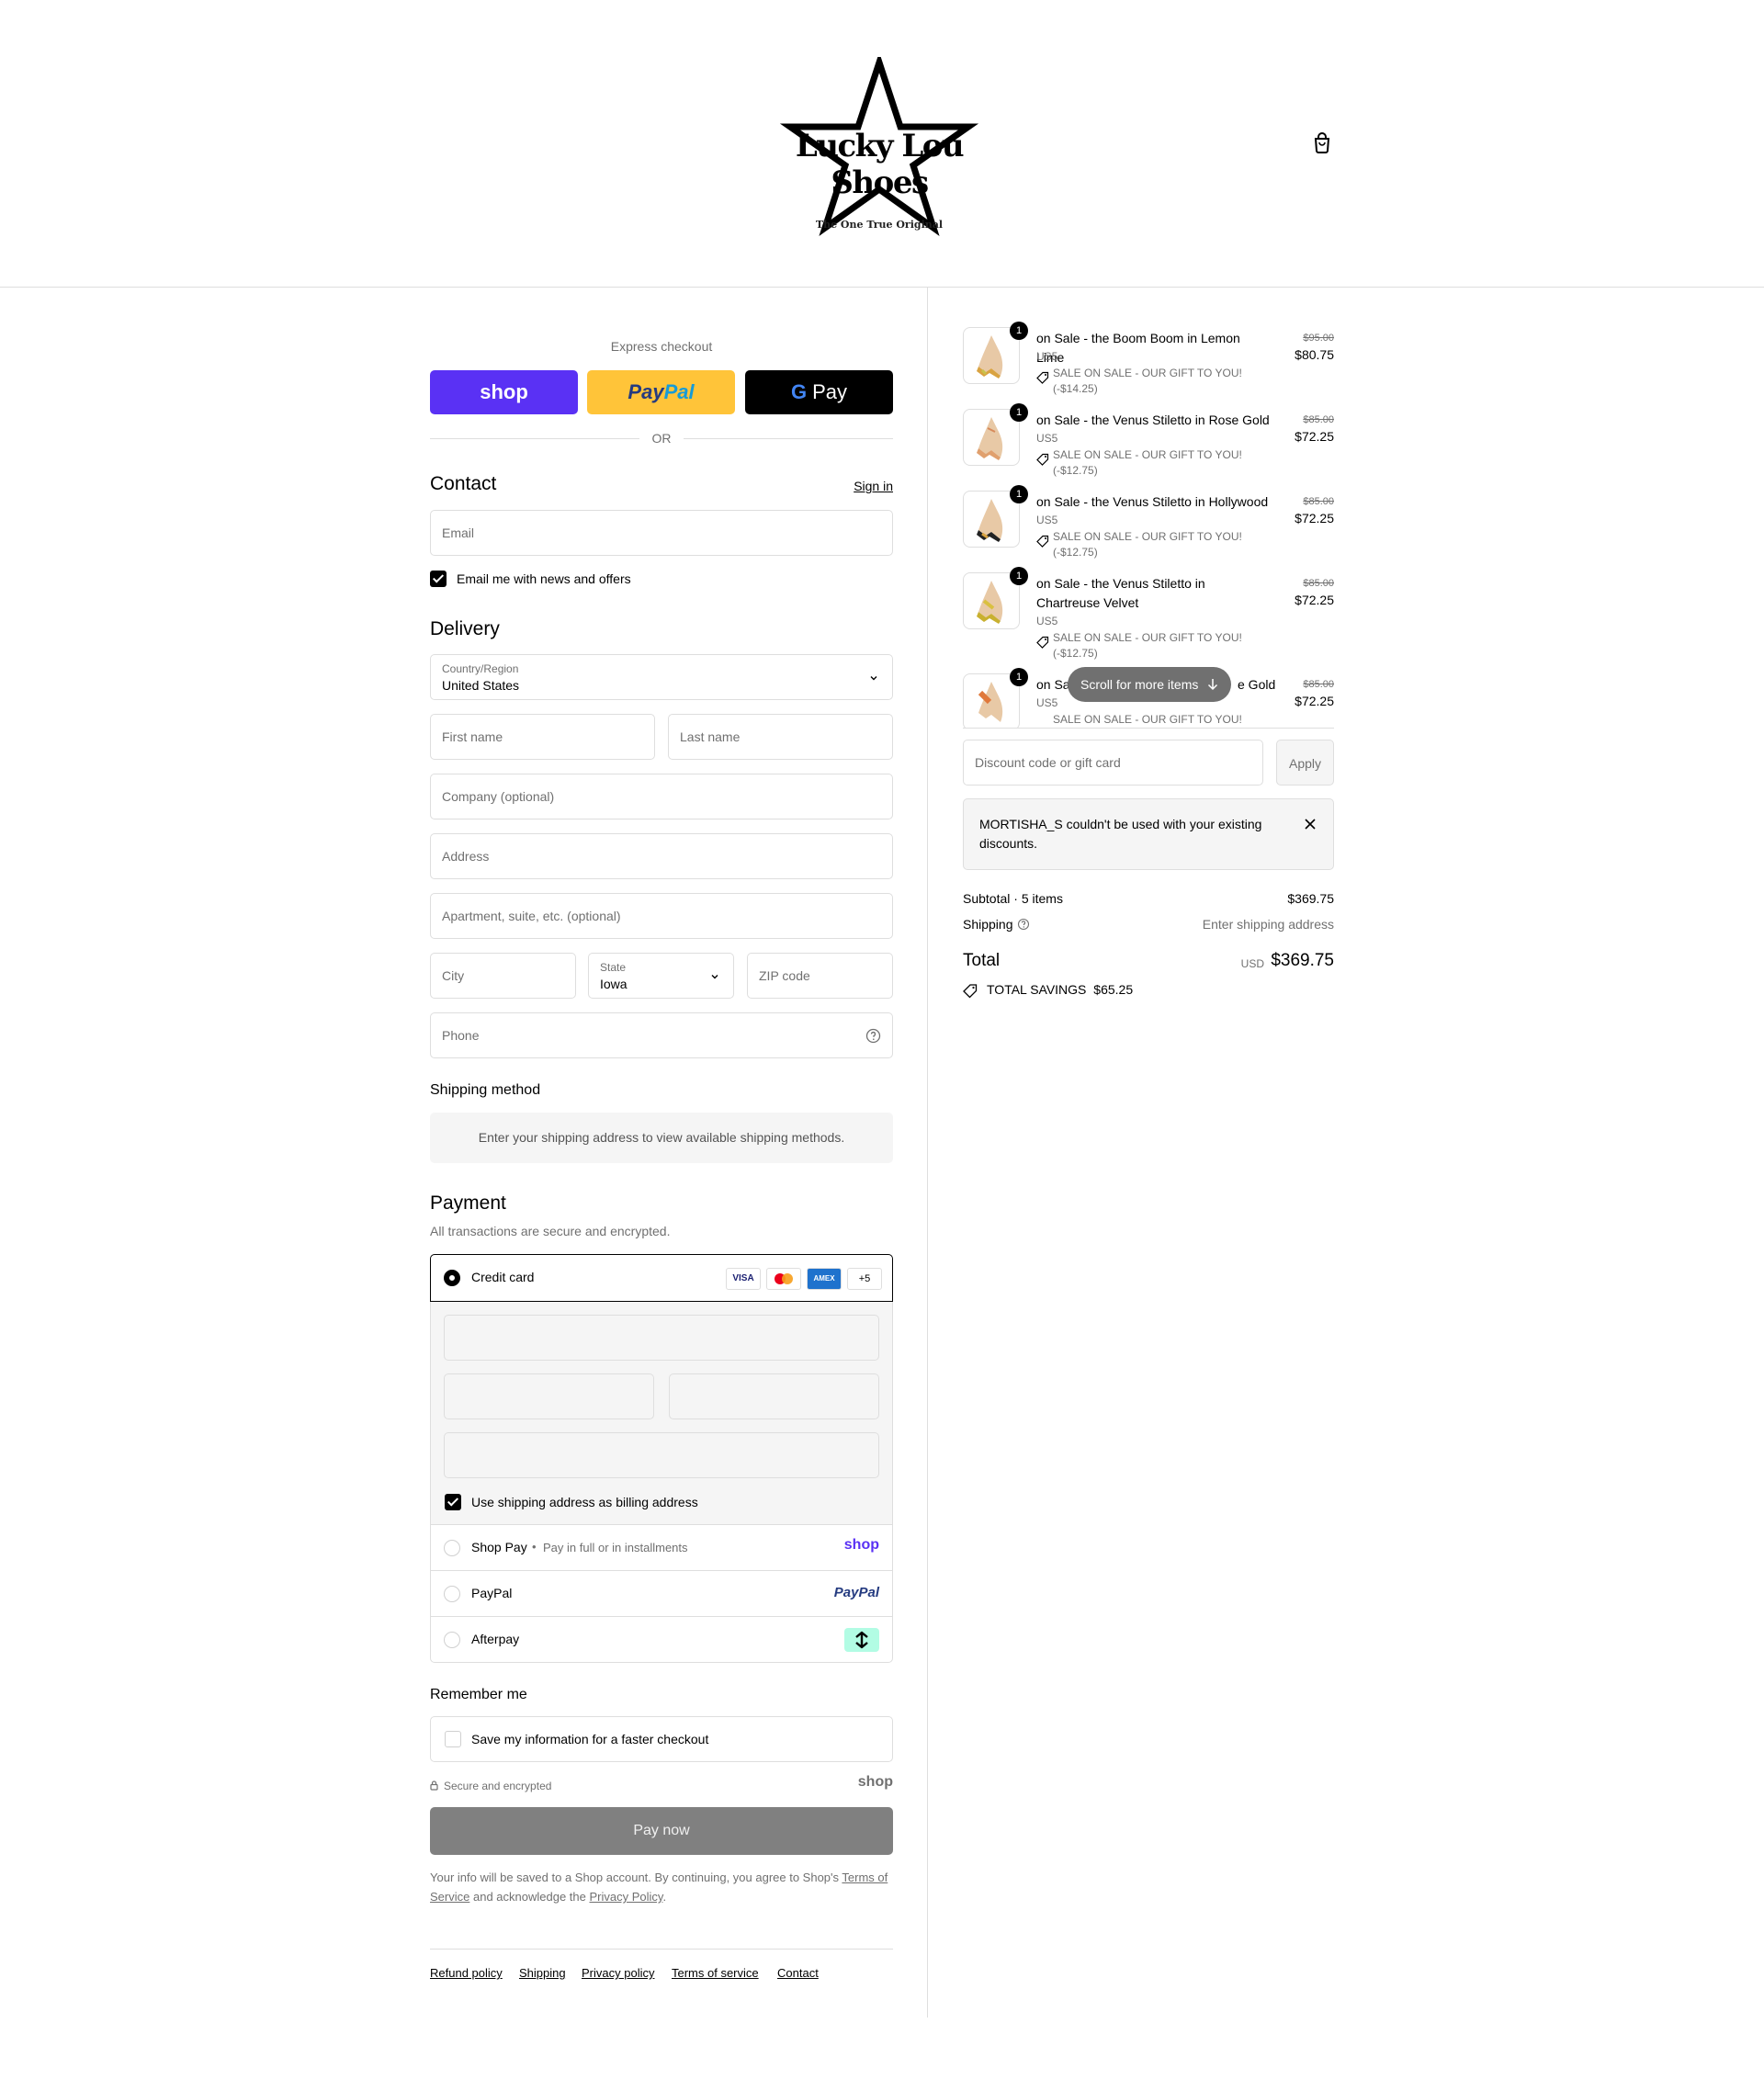 The image size is (1764, 2091). What do you see at coordinates (662, 916) in the screenshot?
I see `apartment-field: Apartment, suite, etc. (optional)` at bounding box center [662, 916].